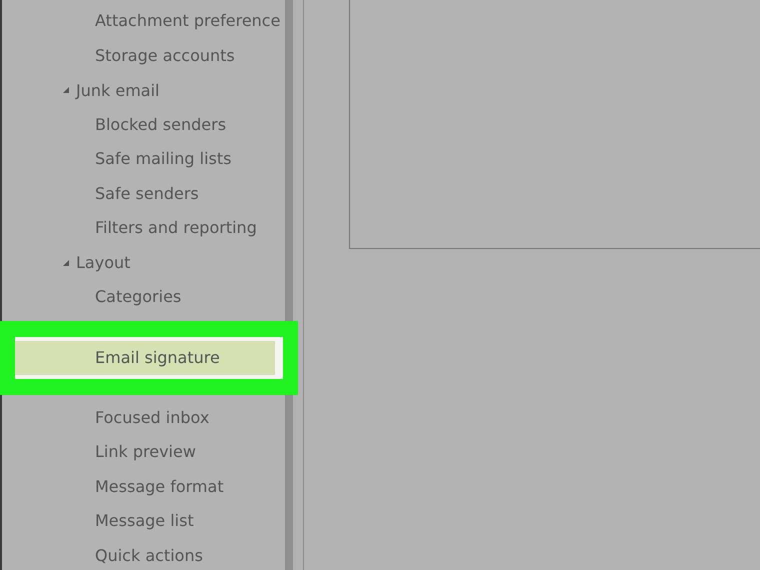  Describe the element at coordinates (143, 159) in the screenshot. I see `nav-item: Safe mailing lists` at that location.